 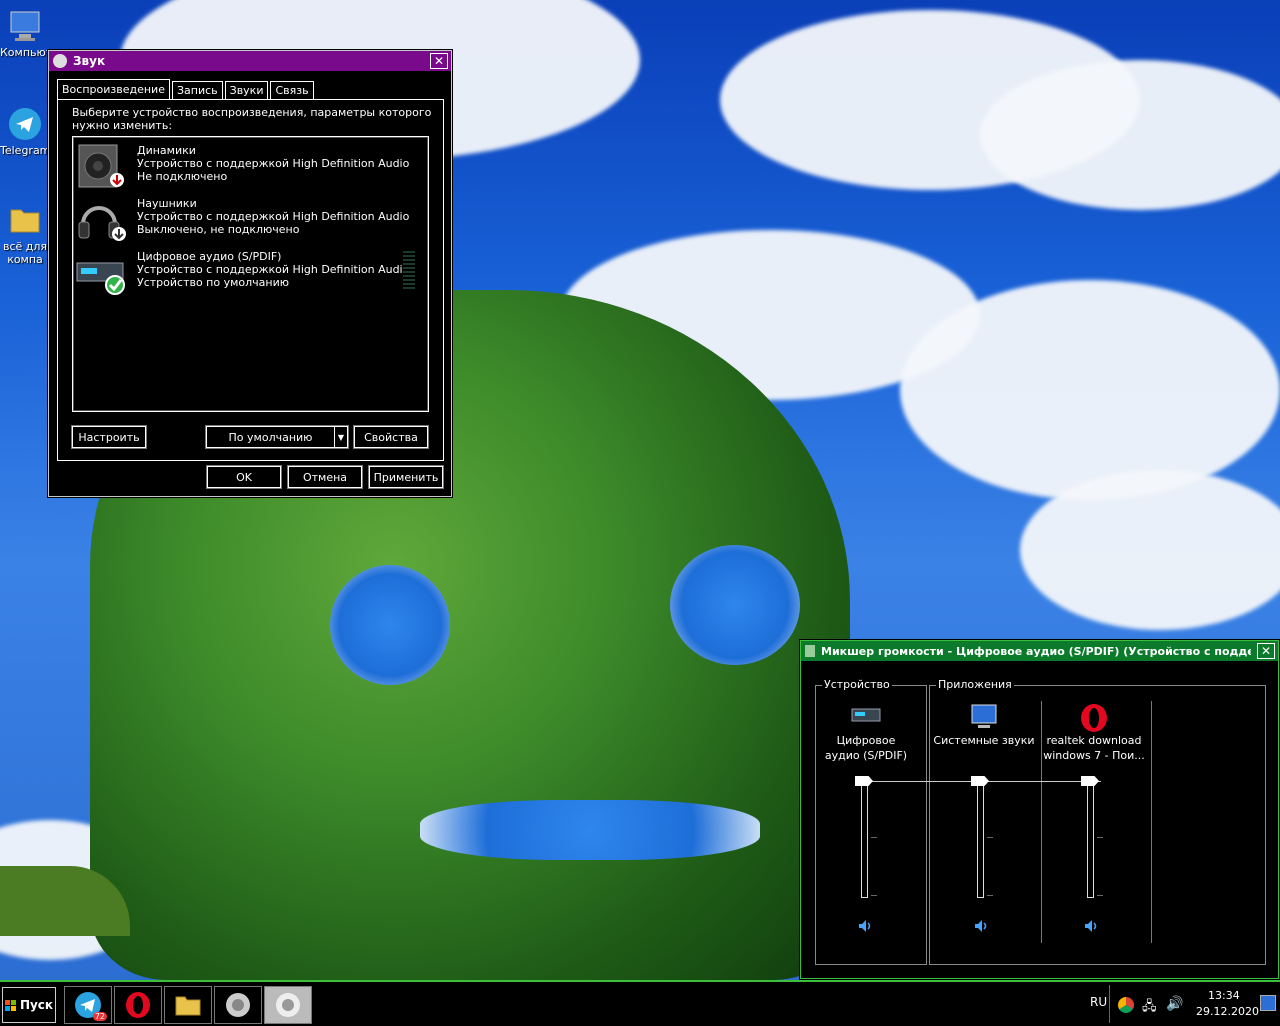 What do you see at coordinates (213, 282) in the screenshot?
I see `device-status: Устройство по умолчанию` at bounding box center [213, 282].